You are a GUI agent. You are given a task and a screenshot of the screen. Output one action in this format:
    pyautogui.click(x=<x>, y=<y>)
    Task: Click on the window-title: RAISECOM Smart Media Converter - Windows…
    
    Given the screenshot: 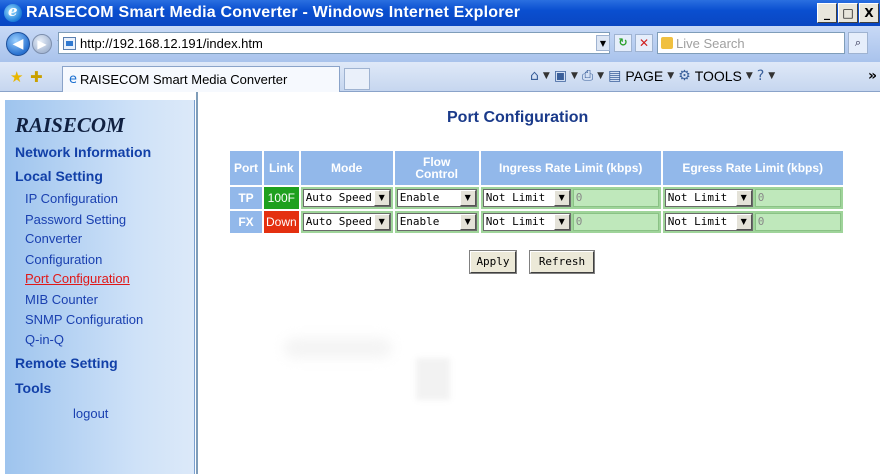 What is the action you would take?
    pyautogui.click(x=273, y=12)
    